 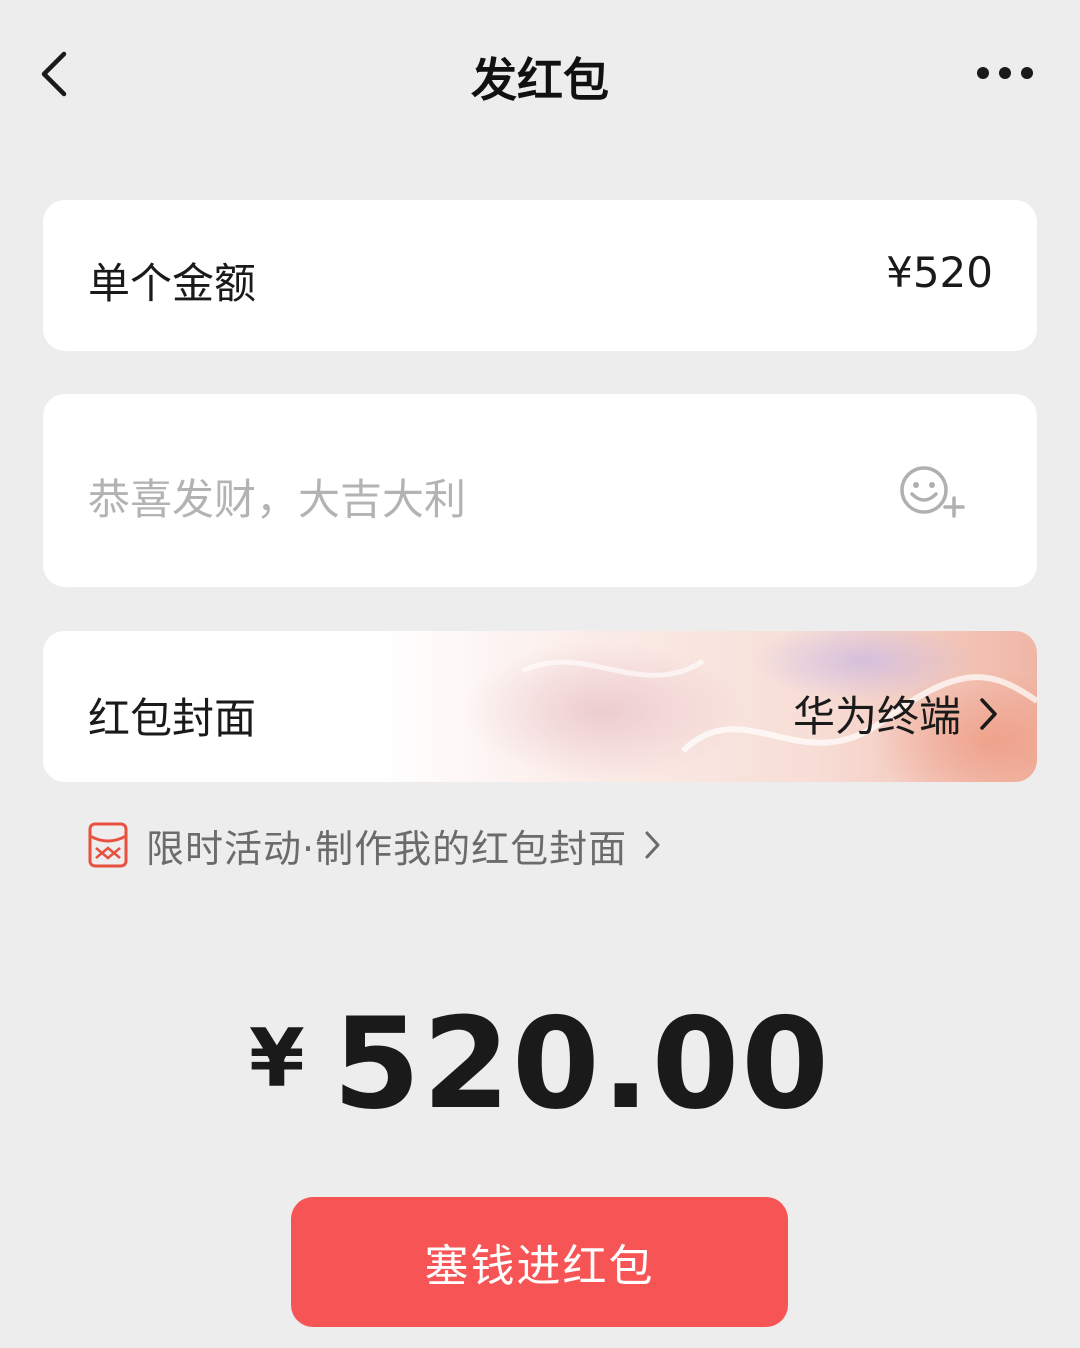 I want to click on emoji-add-icon, so click(x=932, y=492).